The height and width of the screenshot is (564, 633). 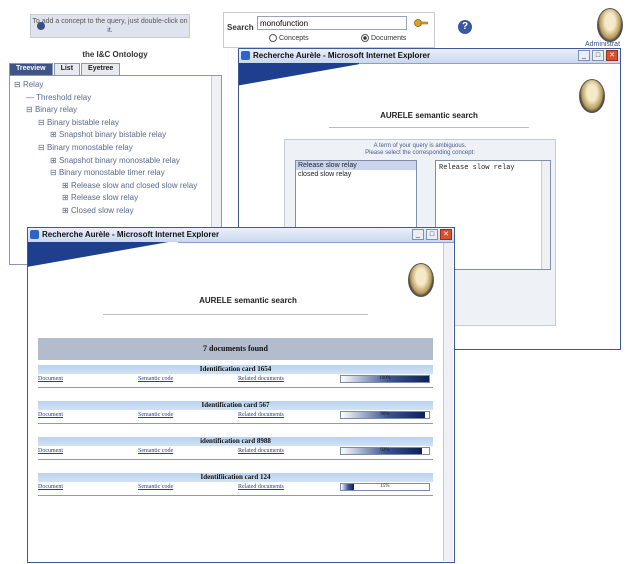 I want to click on relevance-score: 92%, so click(x=385, y=450).